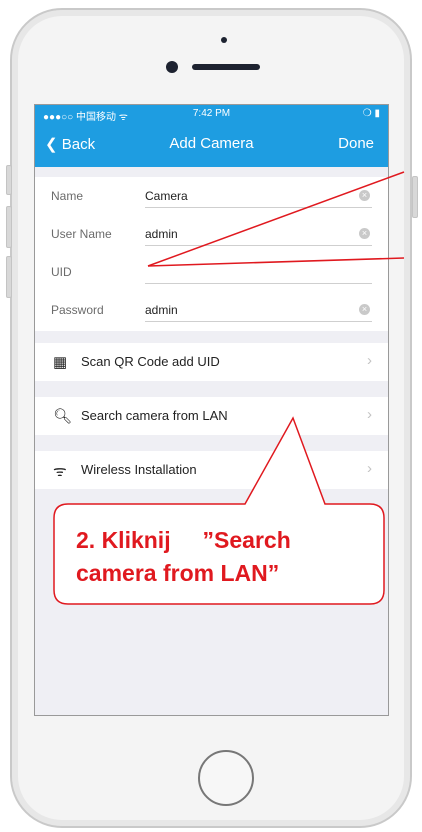 The width and height of the screenshot is (422, 832). I want to click on username-input: admin, so click(258, 235).